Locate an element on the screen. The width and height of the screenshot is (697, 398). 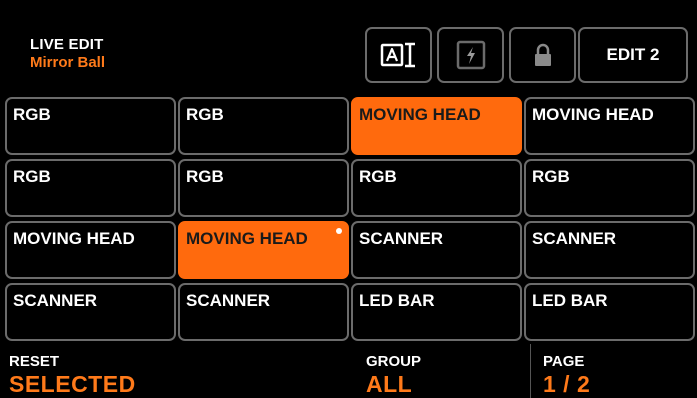
lock-icon is located at coordinates (542, 54).